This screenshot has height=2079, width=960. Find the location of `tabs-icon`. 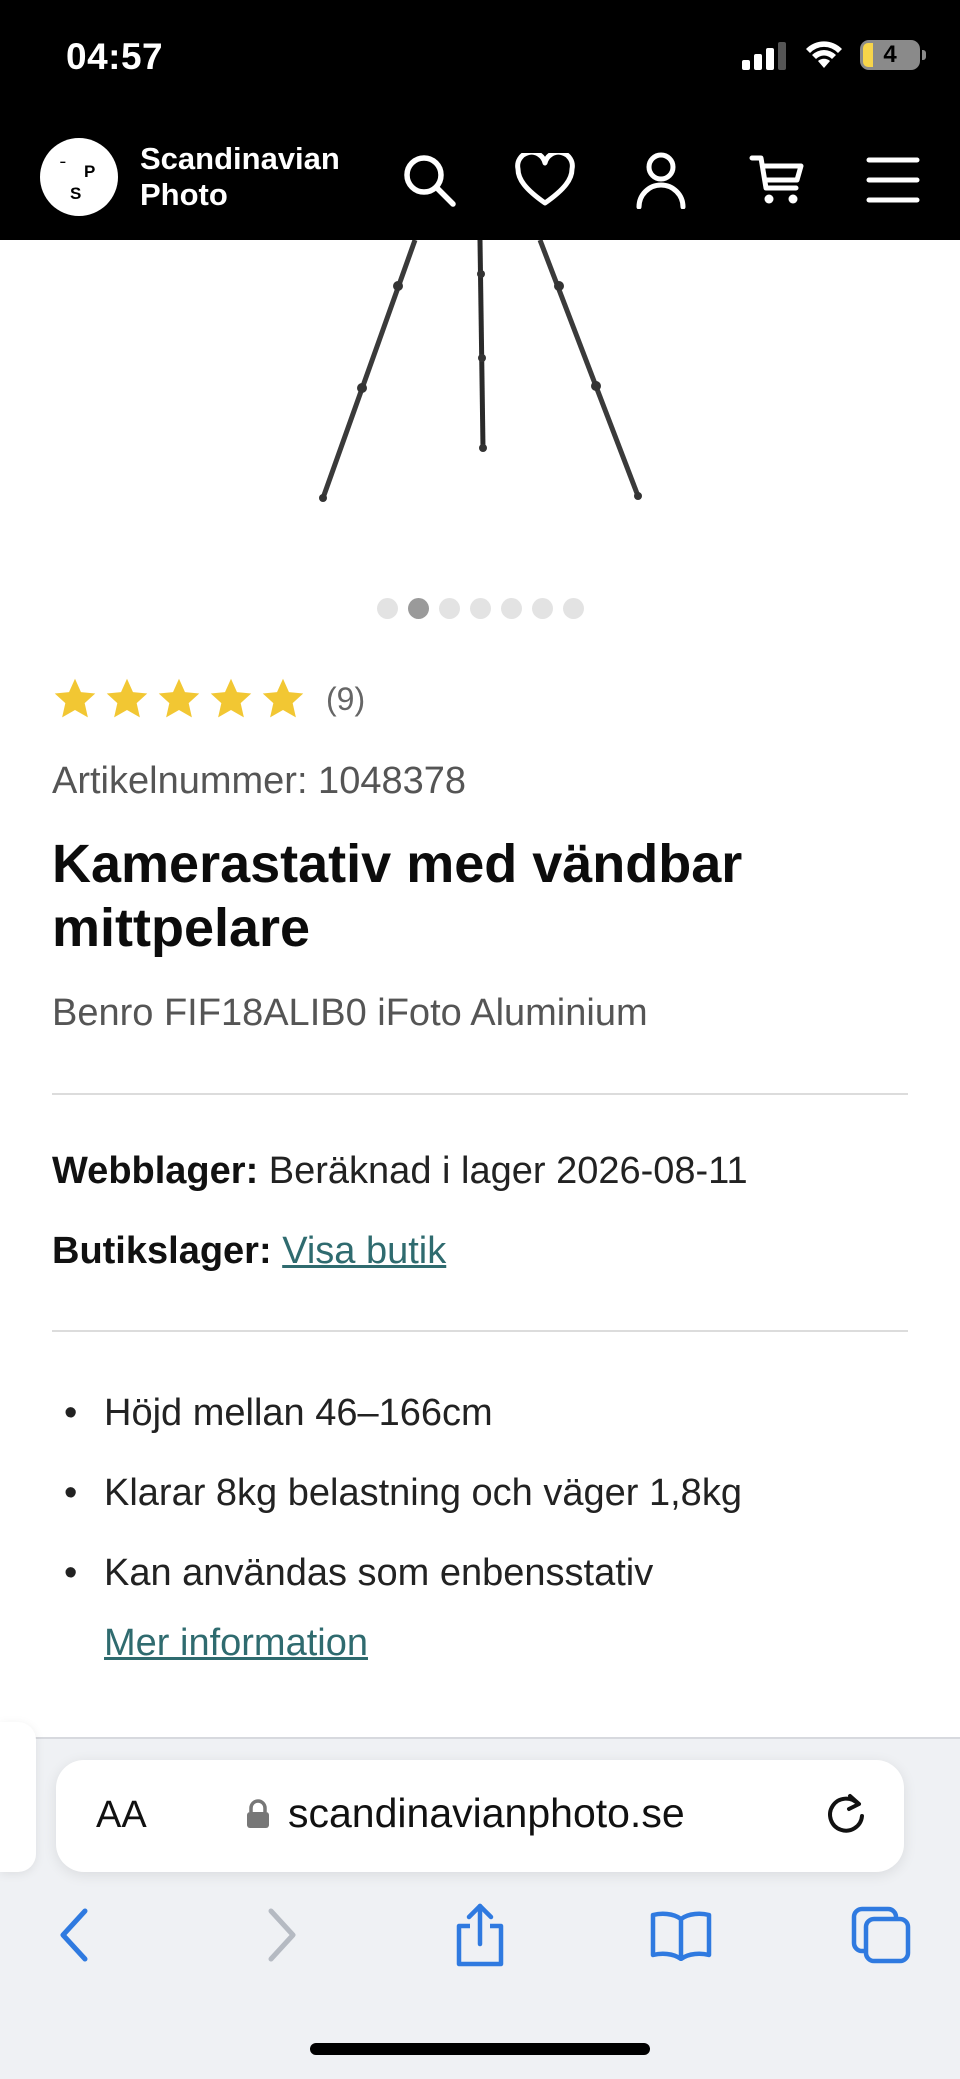

tabs-icon is located at coordinates (881, 1935).